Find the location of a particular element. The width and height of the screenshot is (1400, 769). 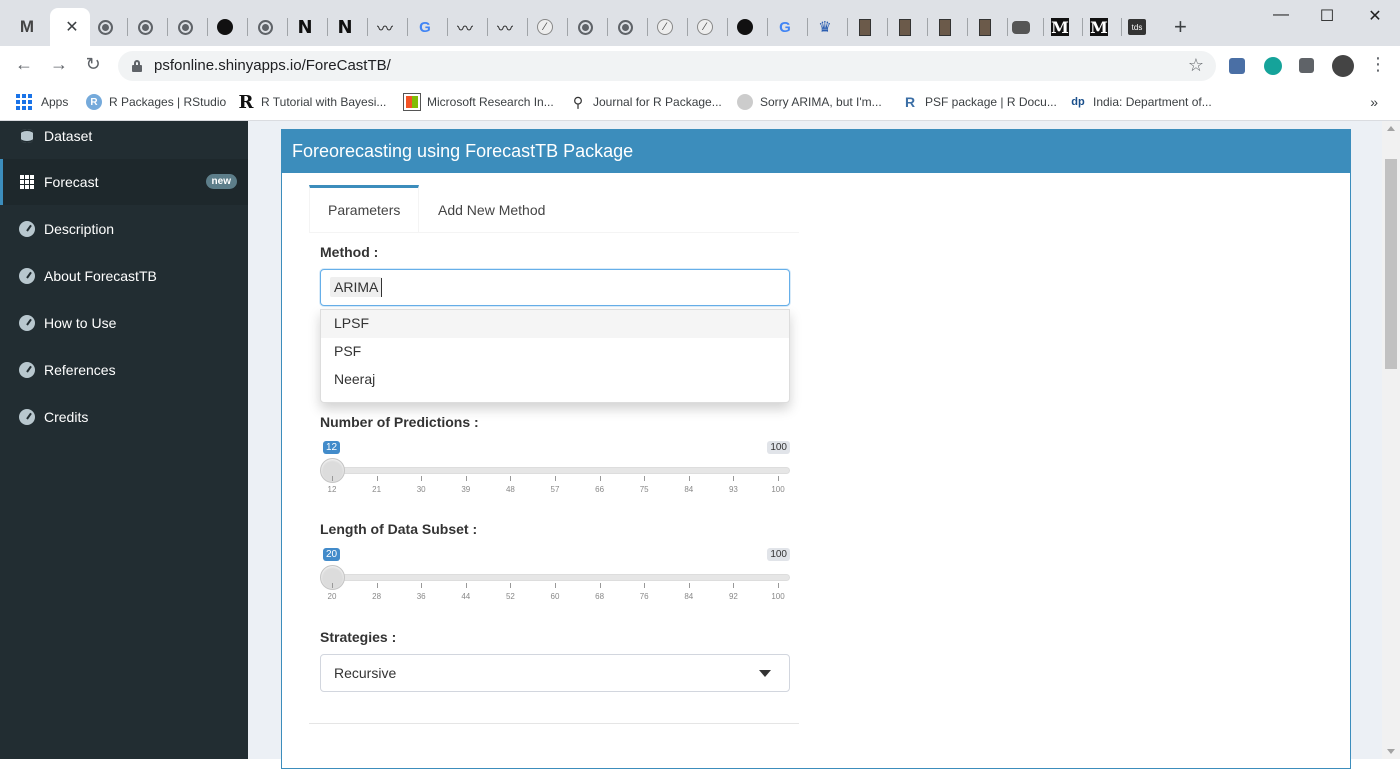

slider-tick-label: 84 is located at coordinates (689, 489).